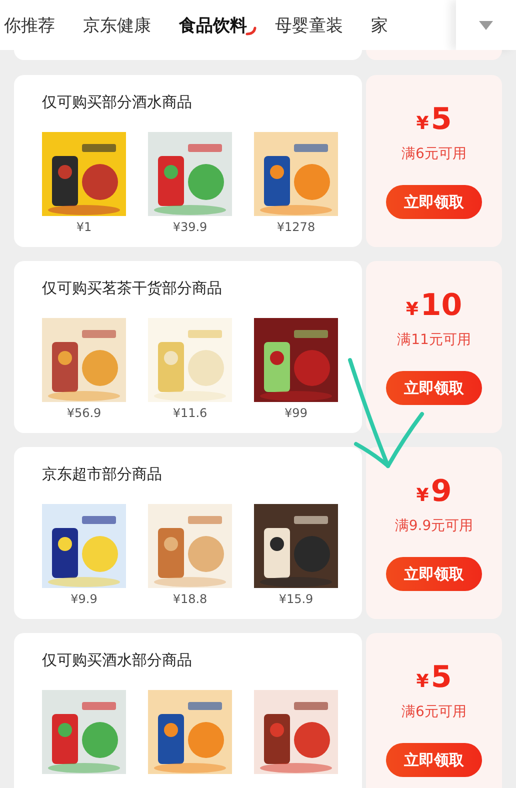 Image resolution: width=516 pixels, height=788 pixels. Describe the element at coordinates (102, 474) in the screenshot. I see `coupon-title: 京东超市部分商品` at that location.